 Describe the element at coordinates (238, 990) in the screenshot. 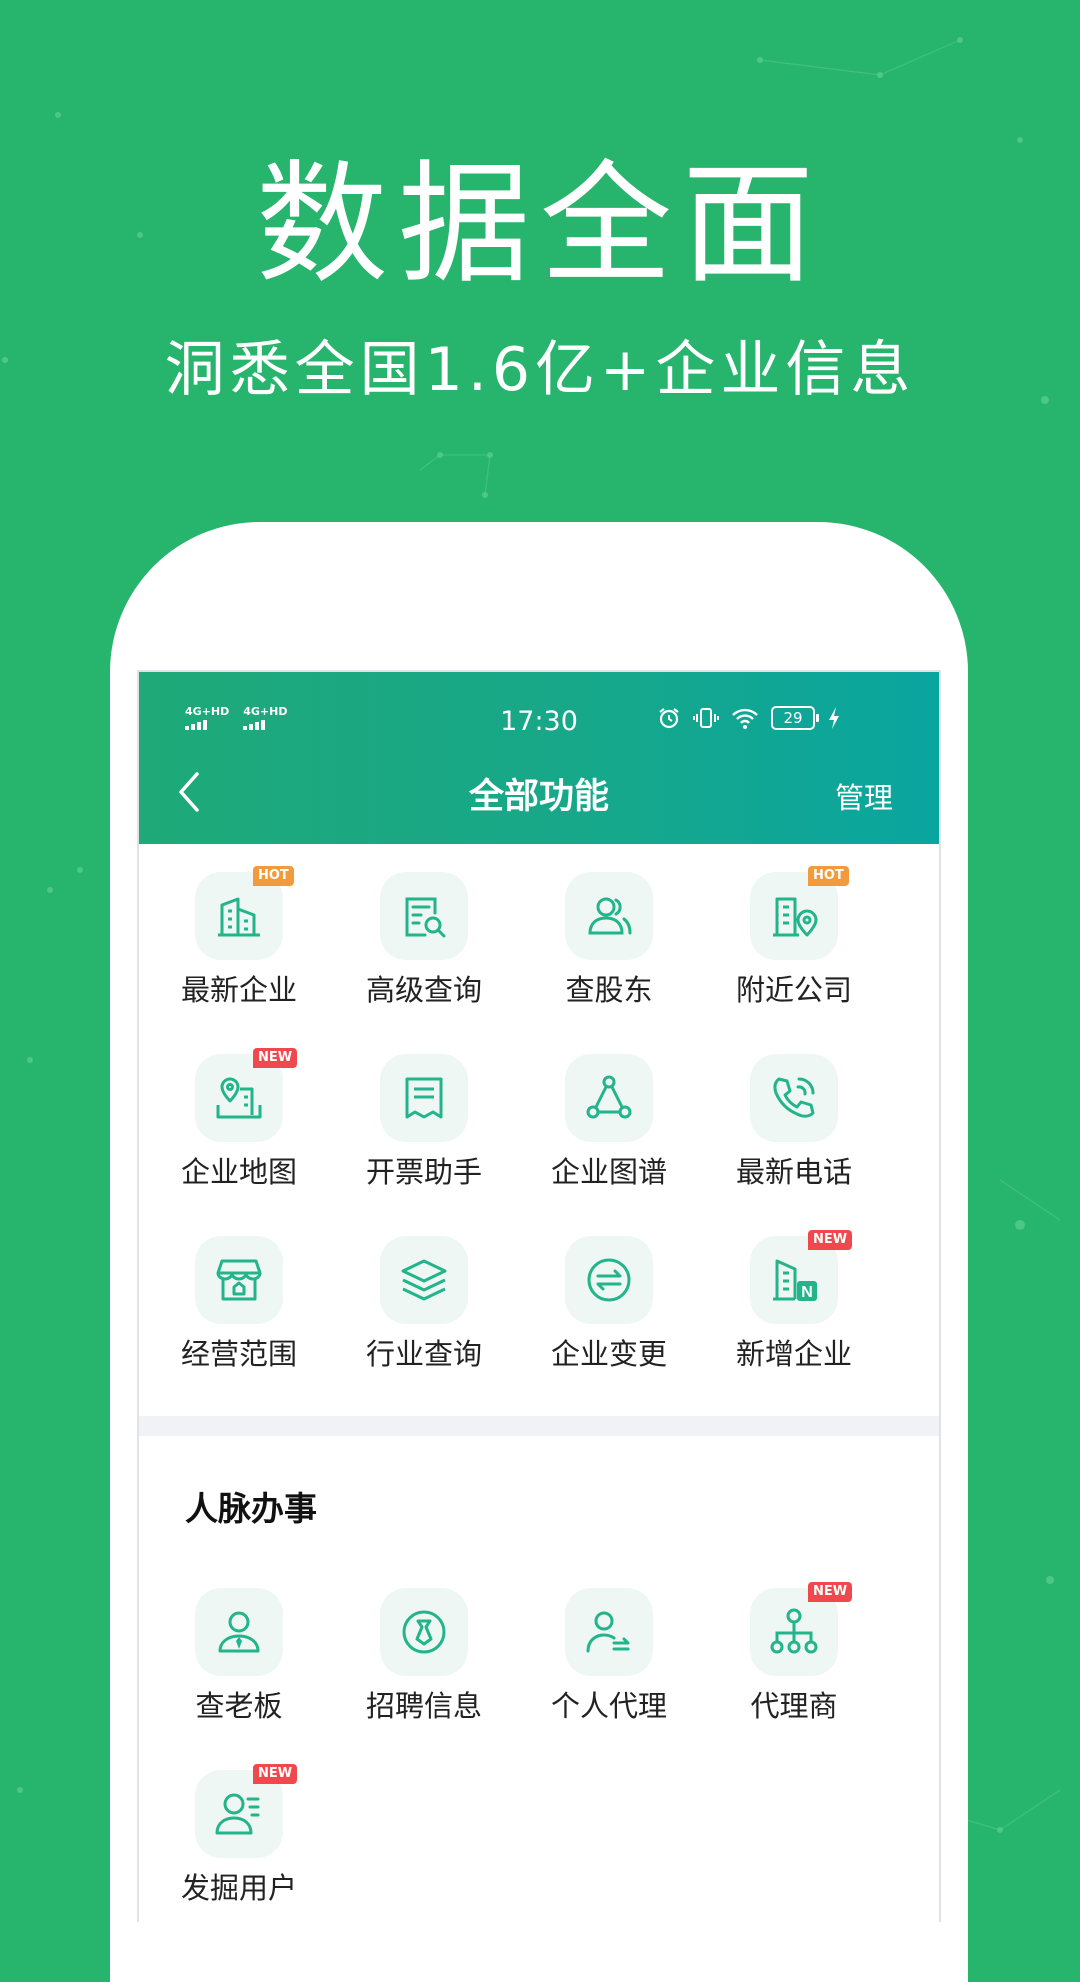

I see `feature-label: 最新企业` at that location.